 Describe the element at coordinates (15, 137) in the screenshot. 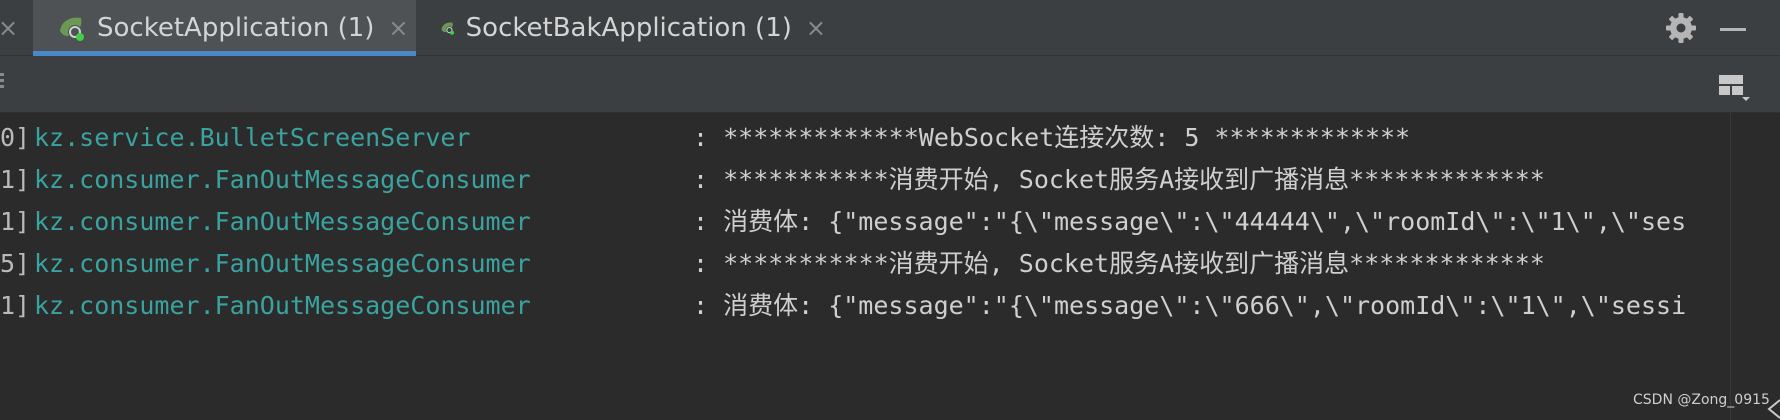

I see `log-prefix: 0]` at that location.